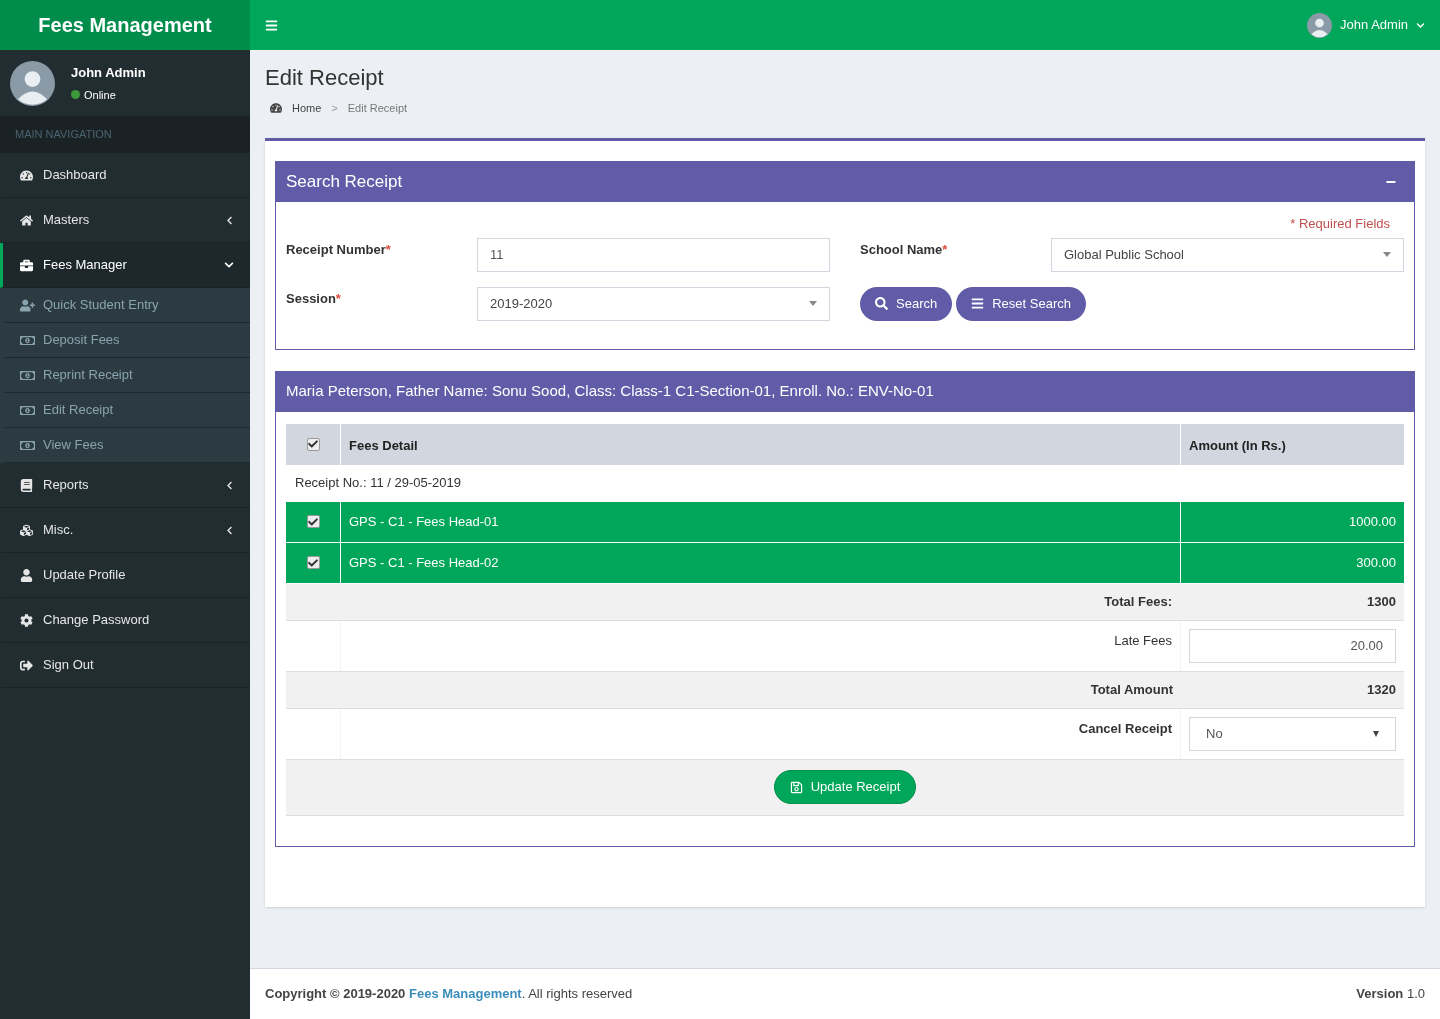  I want to click on brand-logo: Fees Management, so click(125, 25).